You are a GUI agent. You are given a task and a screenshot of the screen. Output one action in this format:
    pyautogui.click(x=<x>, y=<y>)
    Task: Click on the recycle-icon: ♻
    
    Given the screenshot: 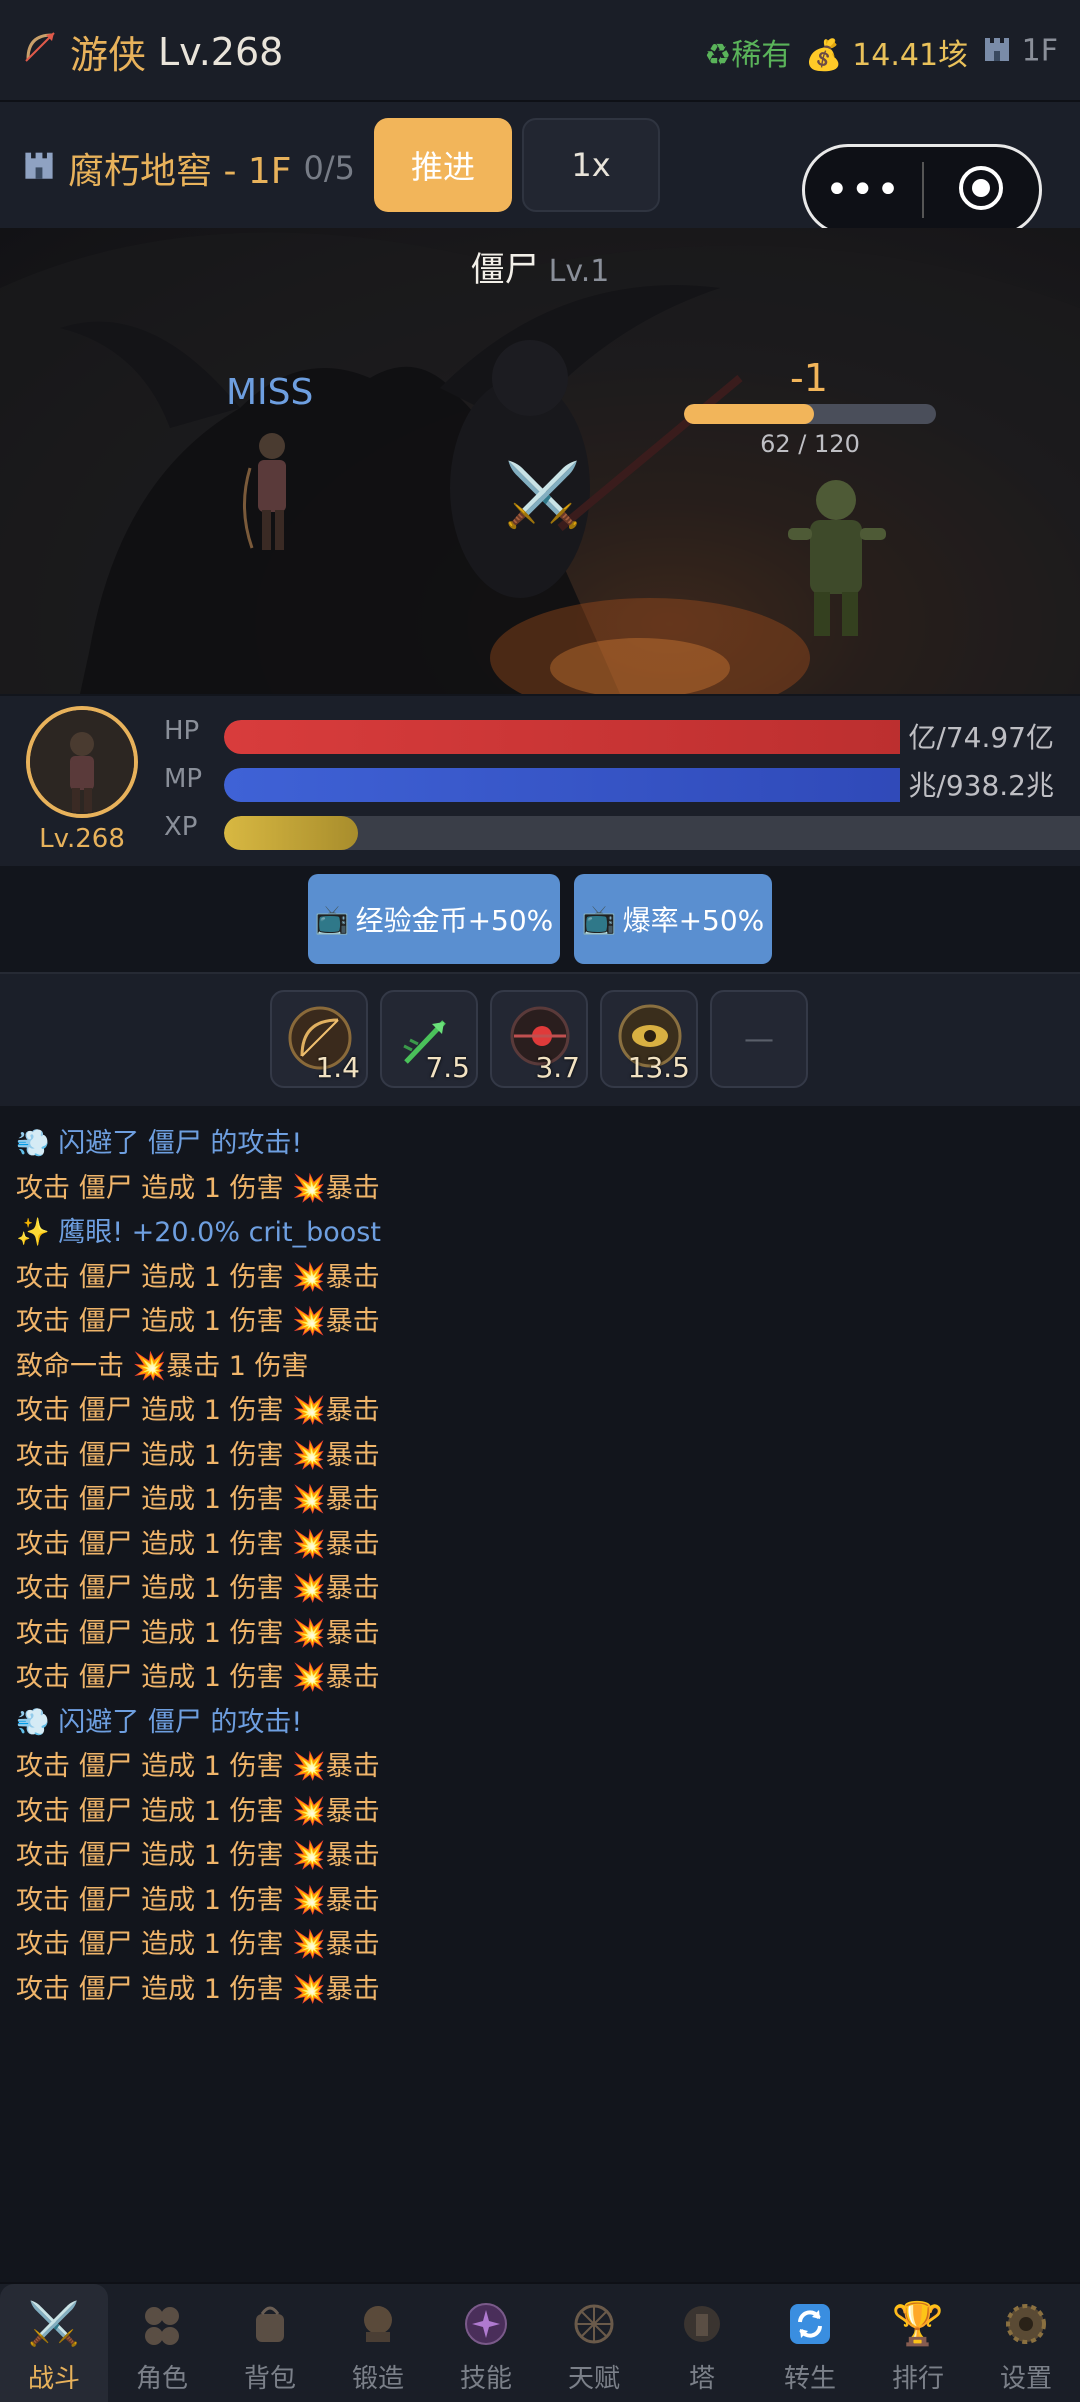 What is the action you would take?
    pyautogui.click(x=718, y=55)
    